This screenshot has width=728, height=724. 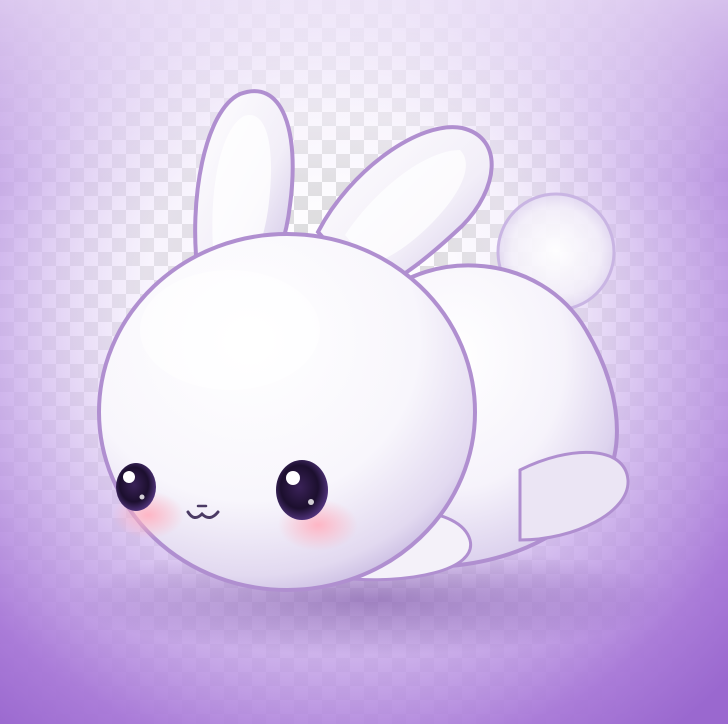 I want to click on left-eye, so click(x=136, y=487).